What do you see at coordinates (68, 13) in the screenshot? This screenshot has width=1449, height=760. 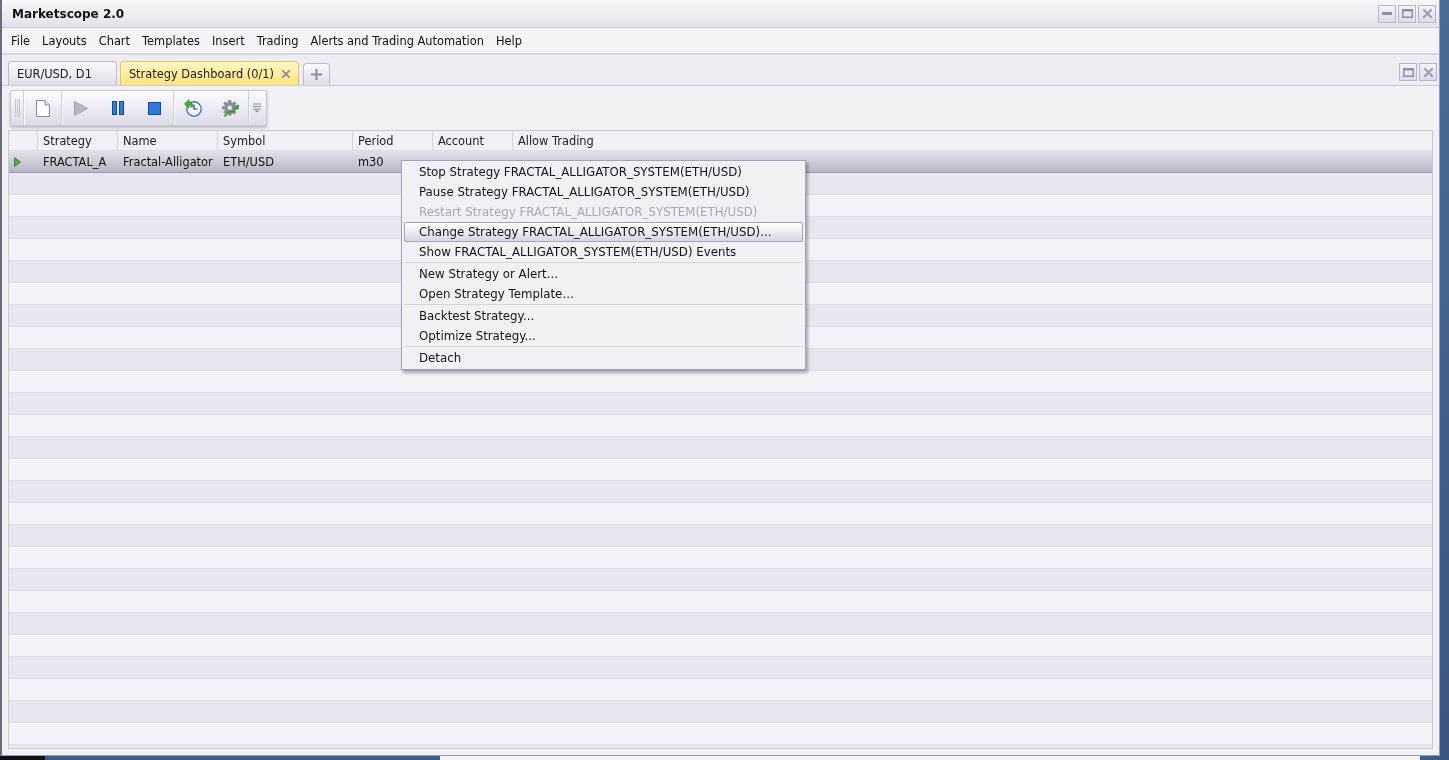 I see `window-title: Marketscope 2.0` at bounding box center [68, 13].